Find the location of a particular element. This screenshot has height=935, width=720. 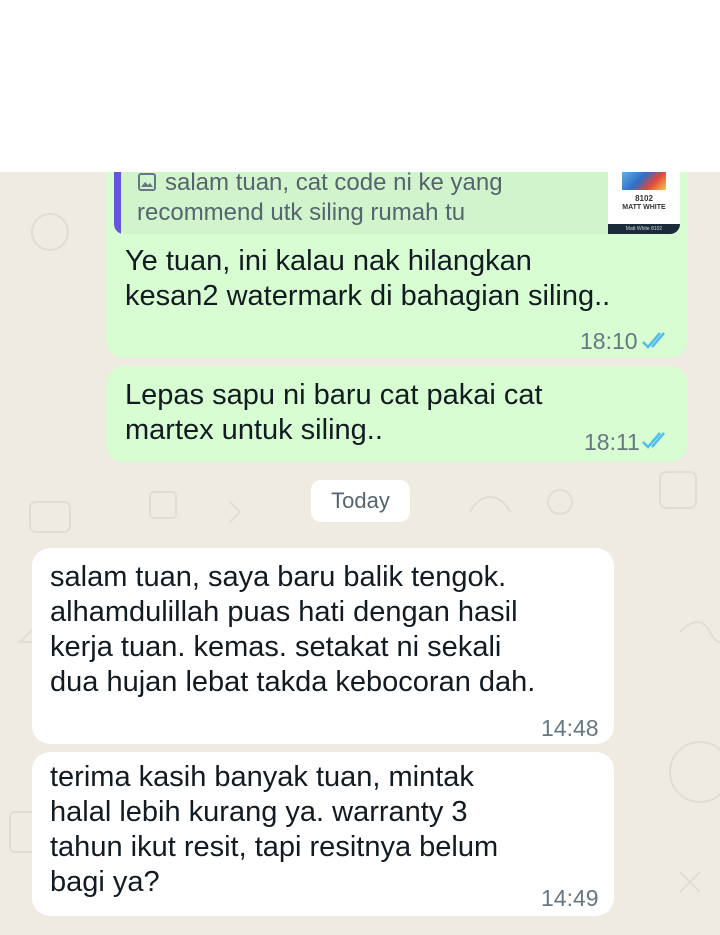

paint-swatch-image is located at coordinates (644, 181).